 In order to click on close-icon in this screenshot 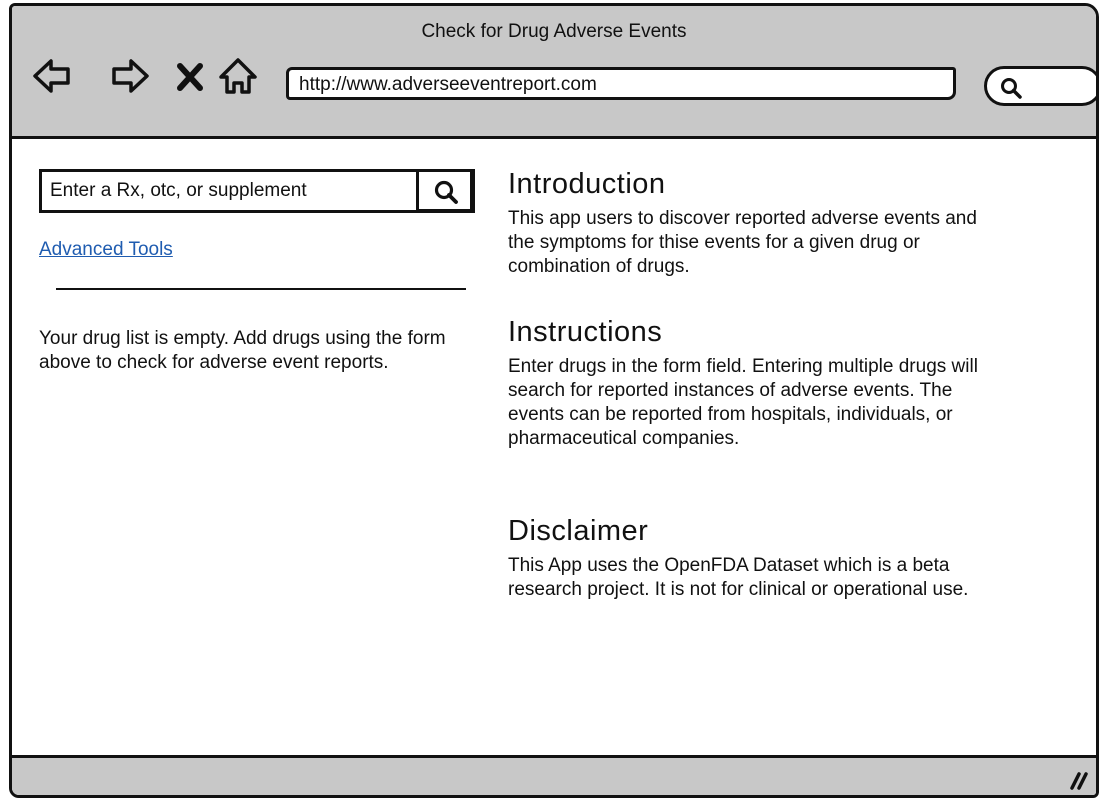, I will do `click(190, 77)`.